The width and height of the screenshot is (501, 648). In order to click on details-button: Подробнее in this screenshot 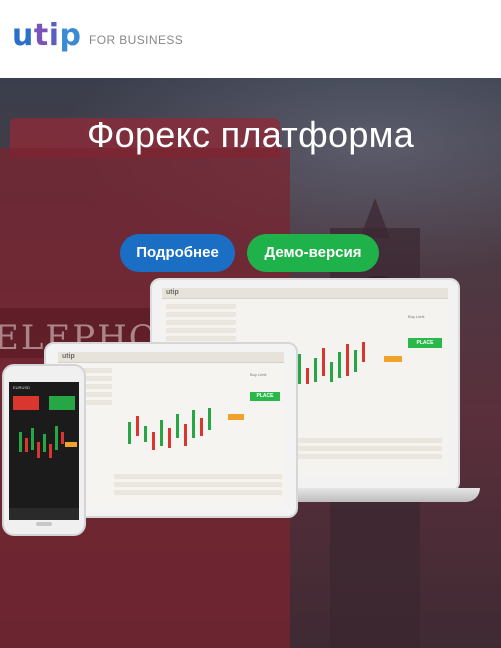, I will do `click(177, 253)`.